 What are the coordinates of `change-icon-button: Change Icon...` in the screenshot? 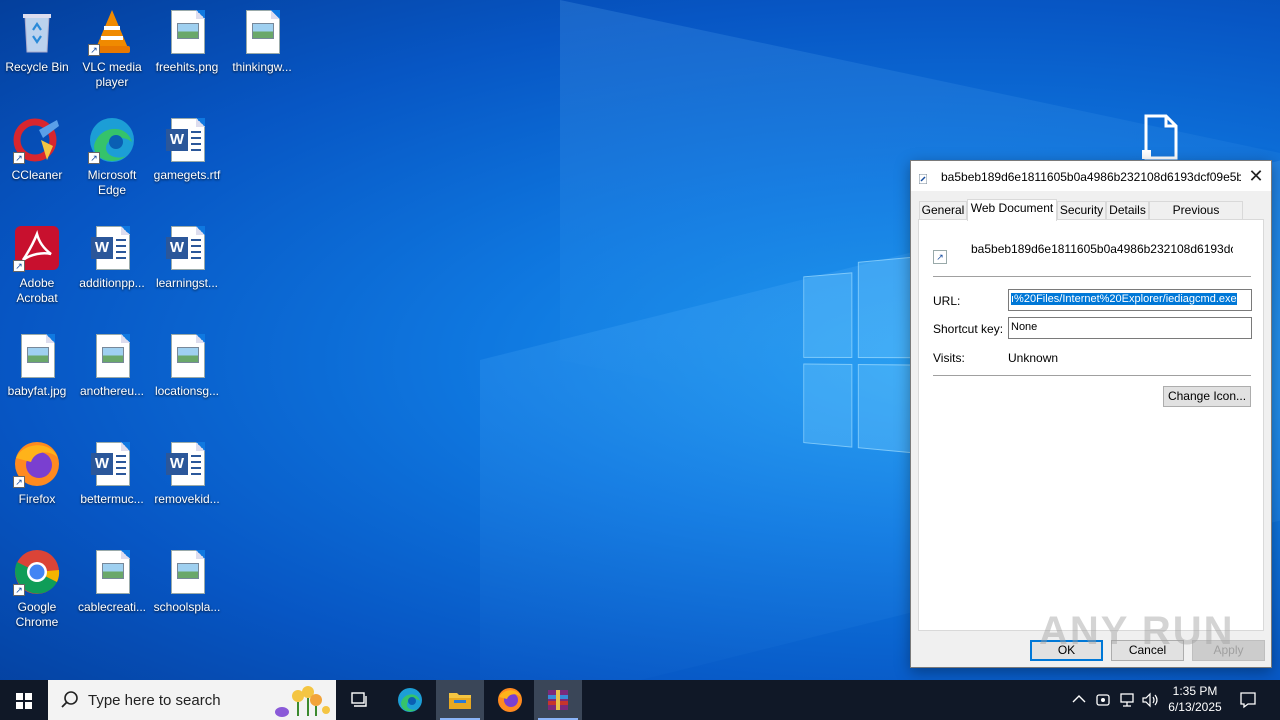 It's located at (1207, 396).